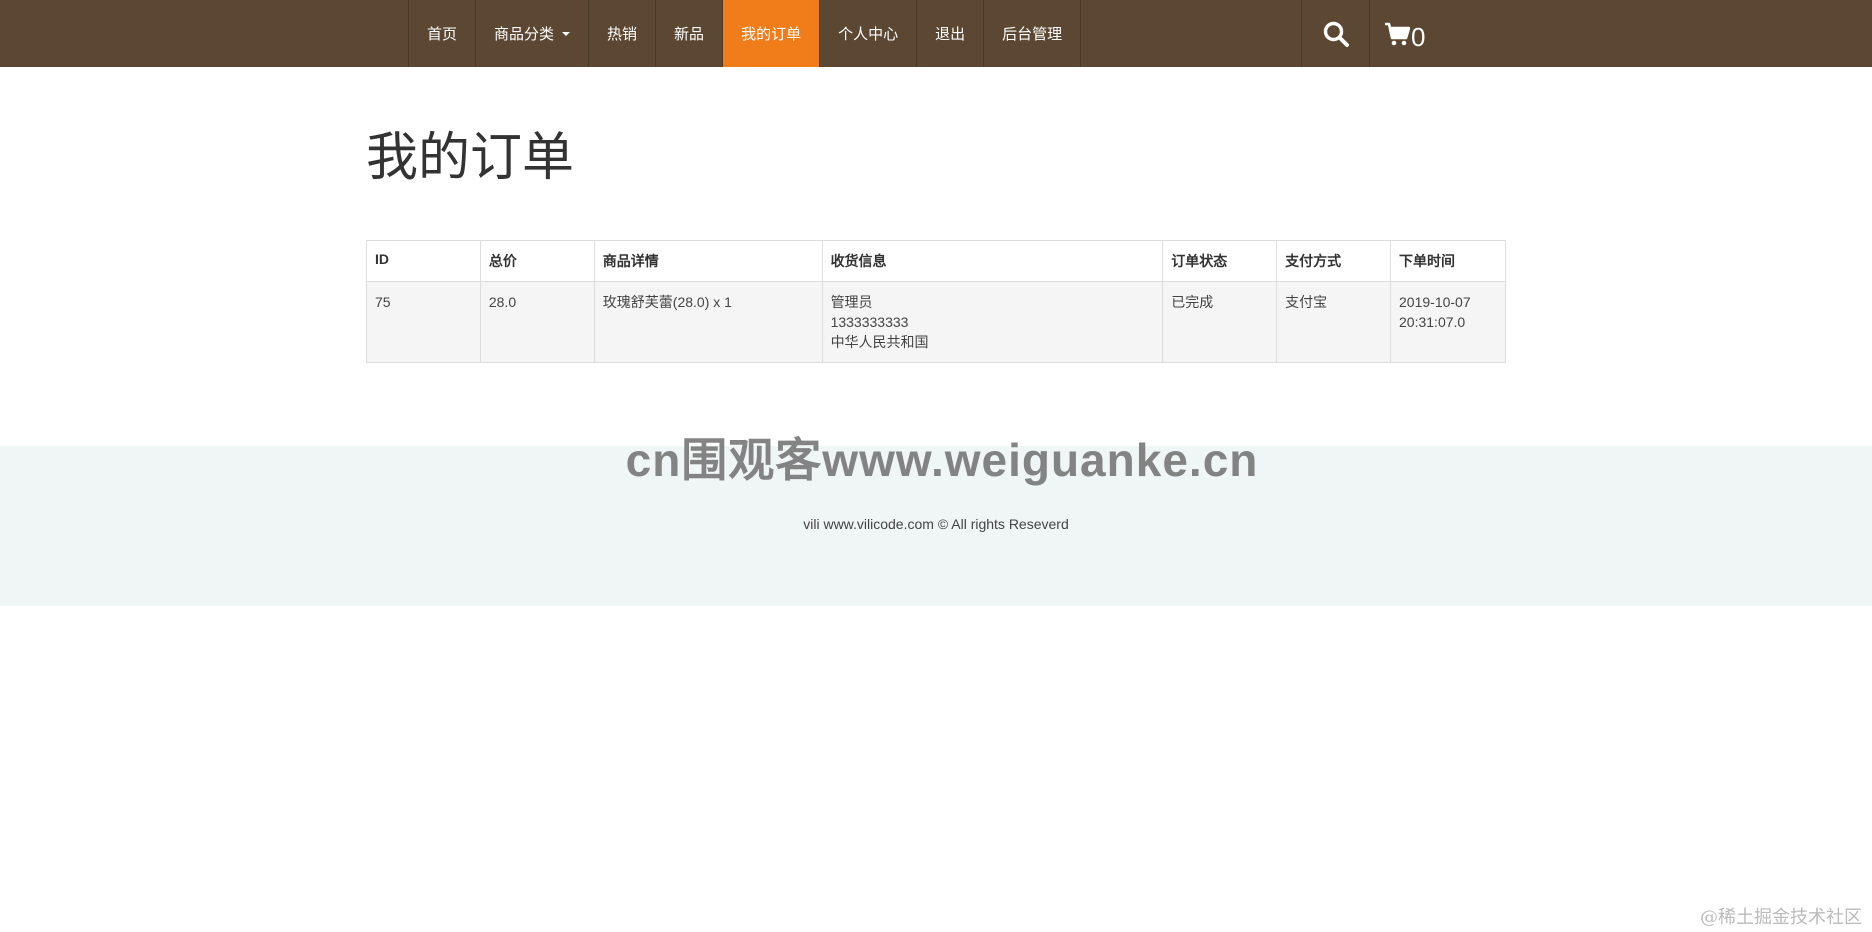 The height and width of the screenshot is (932, 1872). Describe the element at coordinates (869, 322) in the screenshot. I see `receiver-phone: 1333333333` at that location.